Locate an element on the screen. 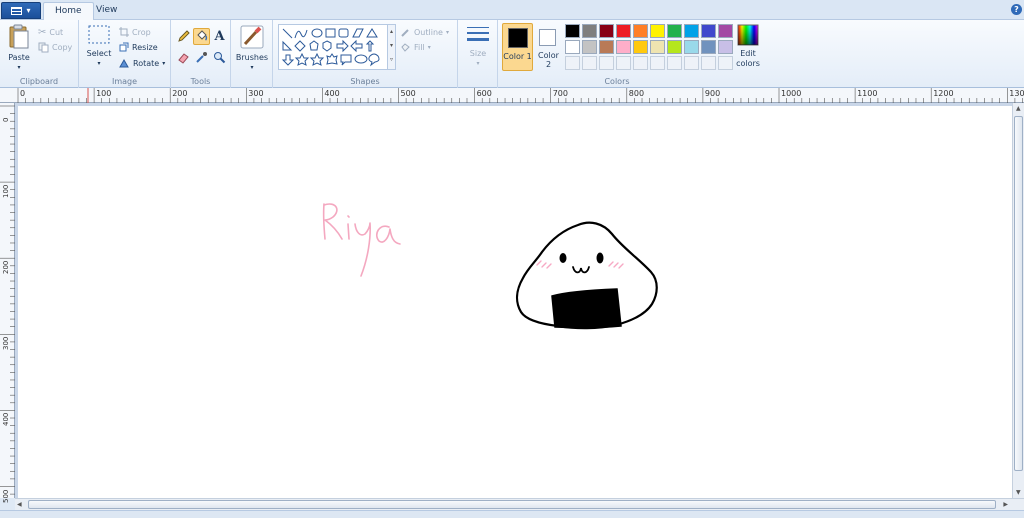 The width and height of the screenshot is (1024, 518). crop-label: Crop is located at coordinates (141, 32).